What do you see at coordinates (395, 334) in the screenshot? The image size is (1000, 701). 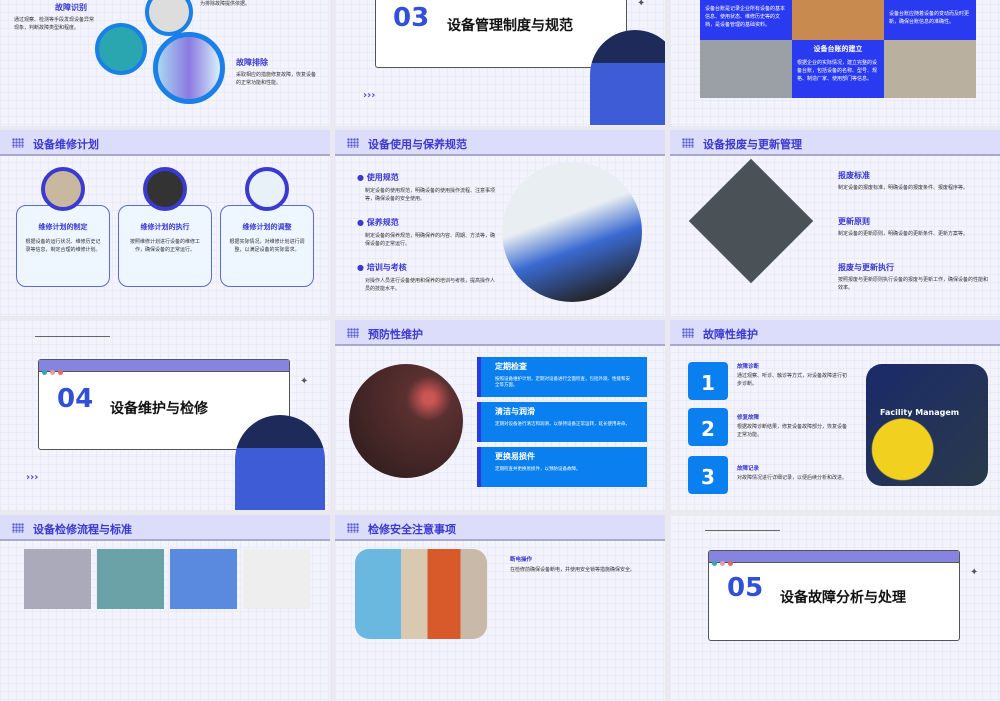 I see `slide-title: 预防性维护` at bounding box center [395, 334].